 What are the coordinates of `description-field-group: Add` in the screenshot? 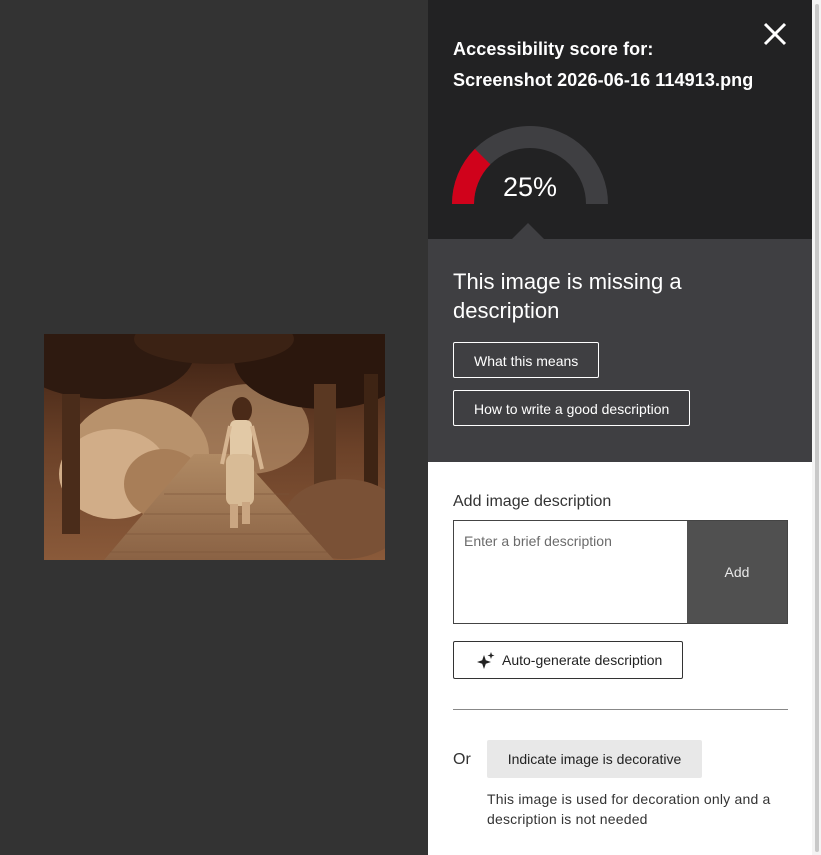 It's located at (620, 572).